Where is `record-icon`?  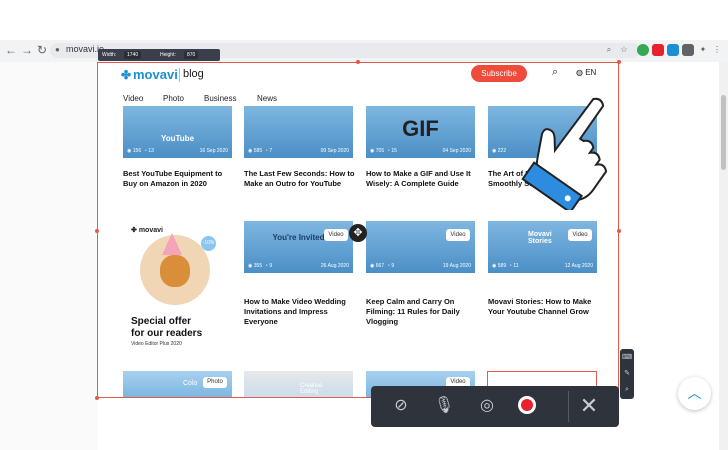 record-icon is located at coordinates (527, 405).